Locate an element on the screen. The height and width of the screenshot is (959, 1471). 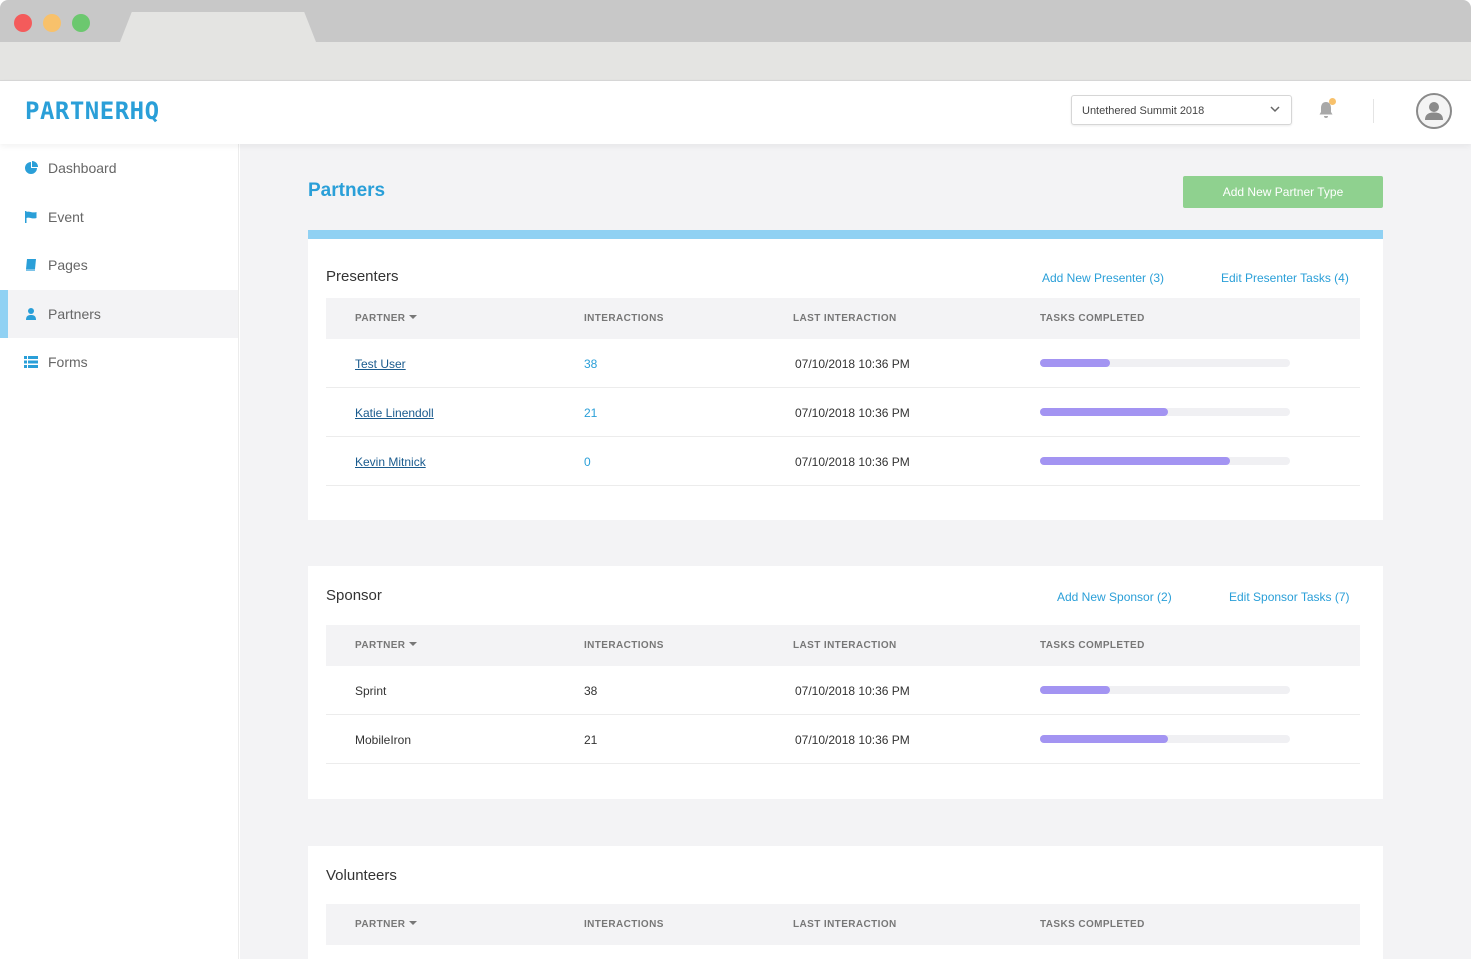
sidebar-item-label: Forms is located at coordinates (68, 362).